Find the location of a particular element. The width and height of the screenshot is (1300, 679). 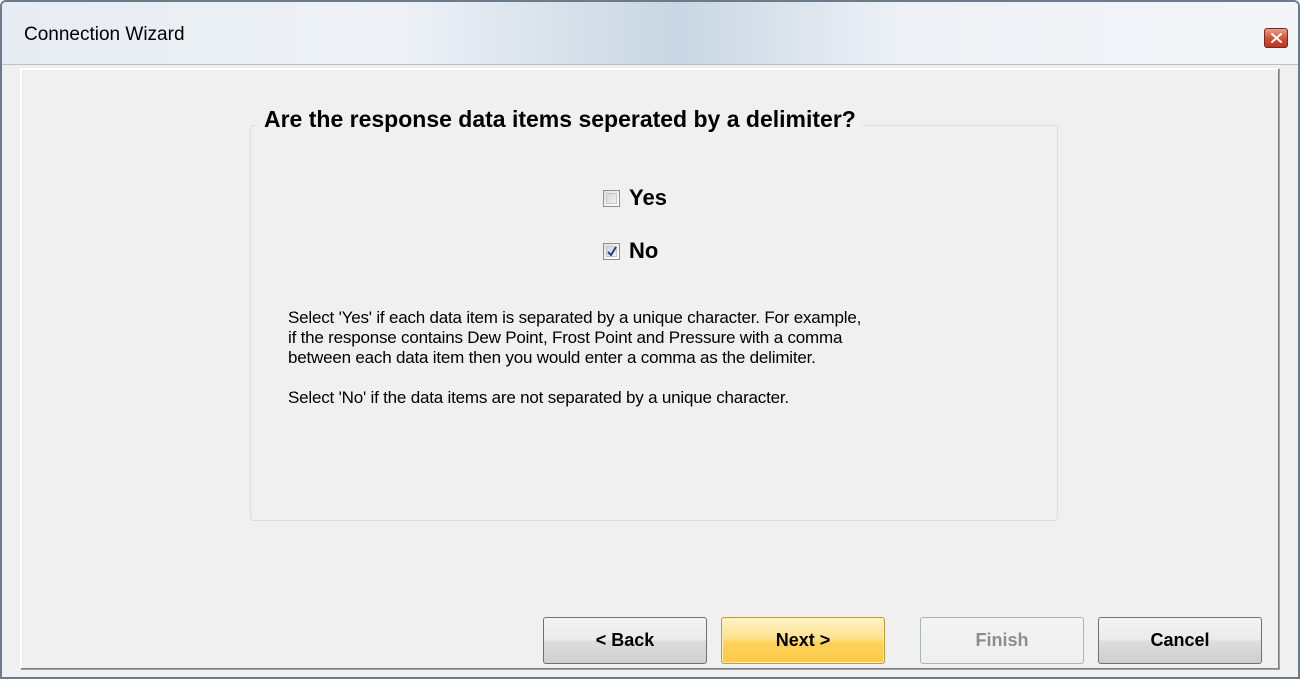

close-icon is located at coordinates (1276, 38).